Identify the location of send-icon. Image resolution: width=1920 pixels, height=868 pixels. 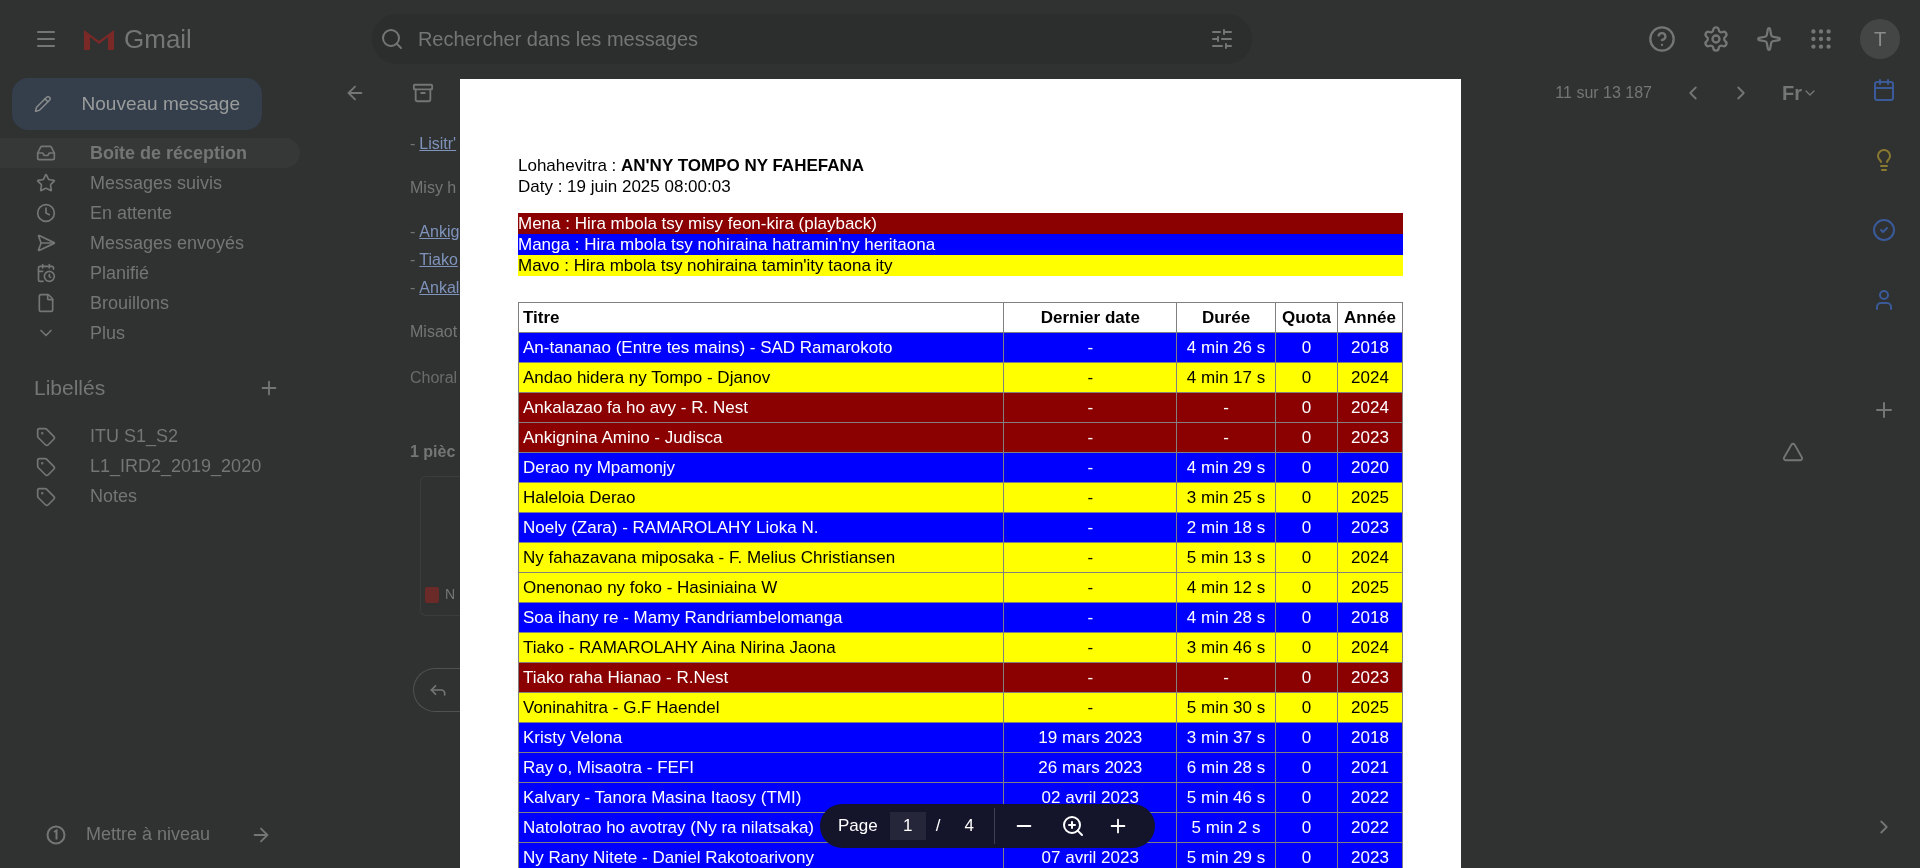
(46, 243).